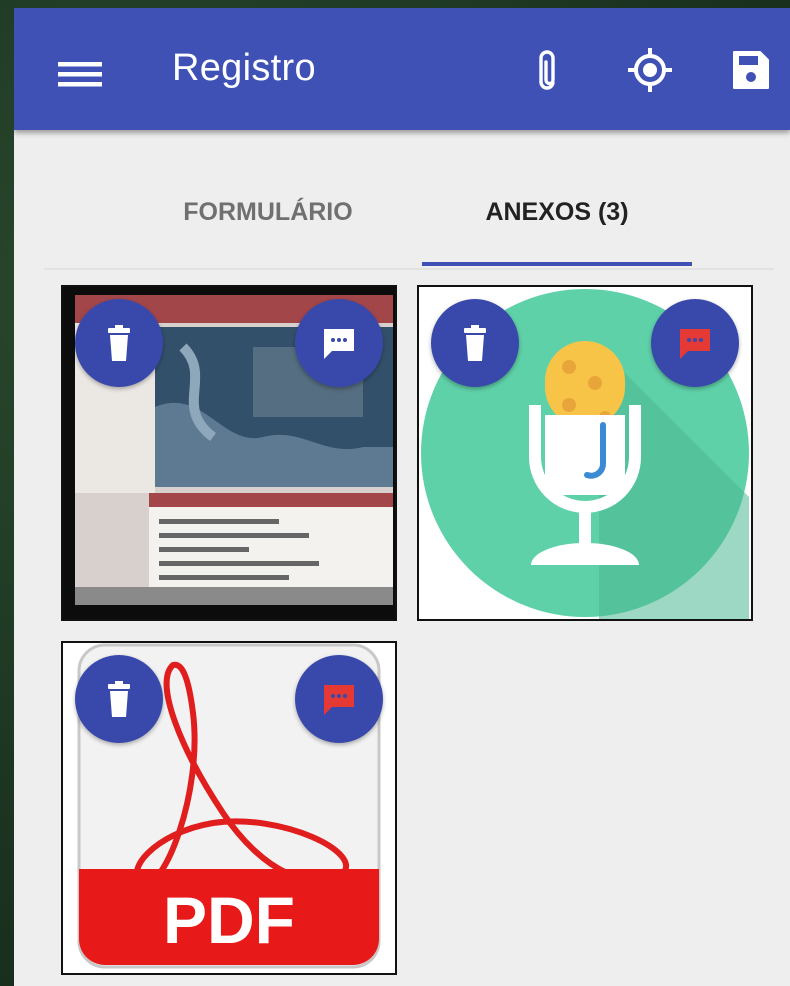 Image resolution: width=790 pixels, height=986 pixels. I want to click on save-icon, so click(751, 70).